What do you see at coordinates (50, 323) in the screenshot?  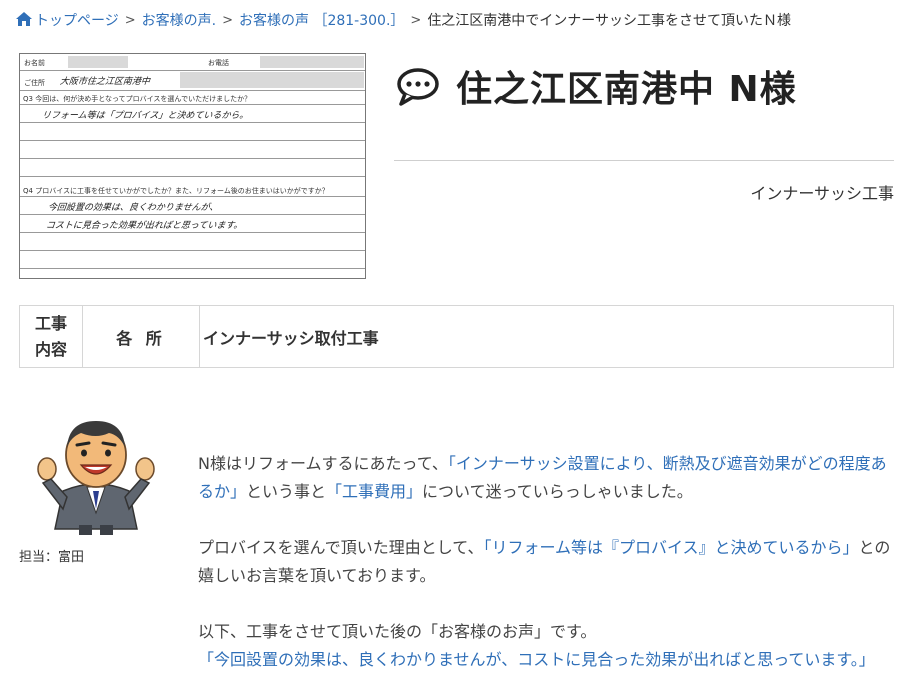 I see `work-details-label-line1: 工事` at bounding box center [50, 323].